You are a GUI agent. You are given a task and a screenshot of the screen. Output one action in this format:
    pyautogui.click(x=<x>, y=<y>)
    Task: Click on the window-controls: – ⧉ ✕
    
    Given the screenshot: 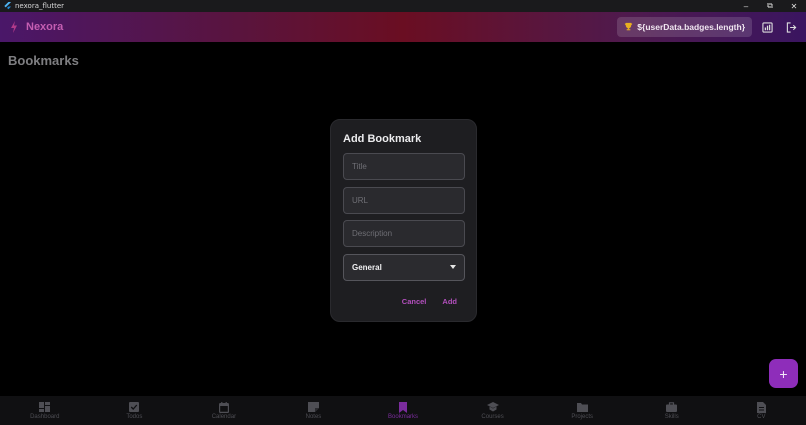 What is the action you would take?
    pyautogui.click(x=770, y=6)
    